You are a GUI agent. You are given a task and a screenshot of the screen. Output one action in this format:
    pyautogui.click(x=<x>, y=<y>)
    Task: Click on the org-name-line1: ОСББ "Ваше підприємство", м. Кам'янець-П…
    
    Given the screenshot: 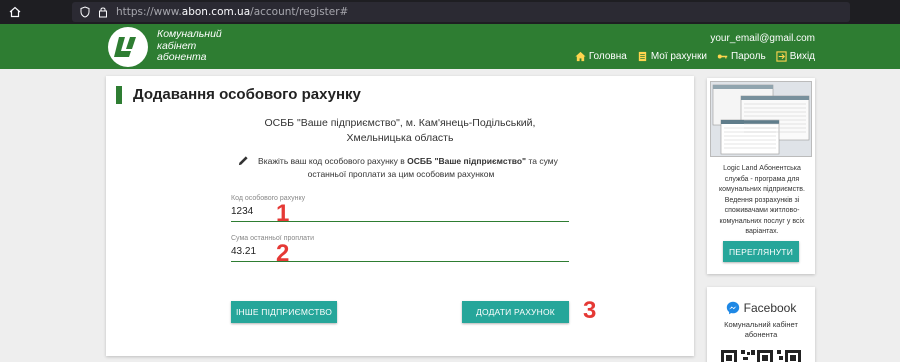 What is the action you would take?
    pyautogui.click(x=400, y=123)
    